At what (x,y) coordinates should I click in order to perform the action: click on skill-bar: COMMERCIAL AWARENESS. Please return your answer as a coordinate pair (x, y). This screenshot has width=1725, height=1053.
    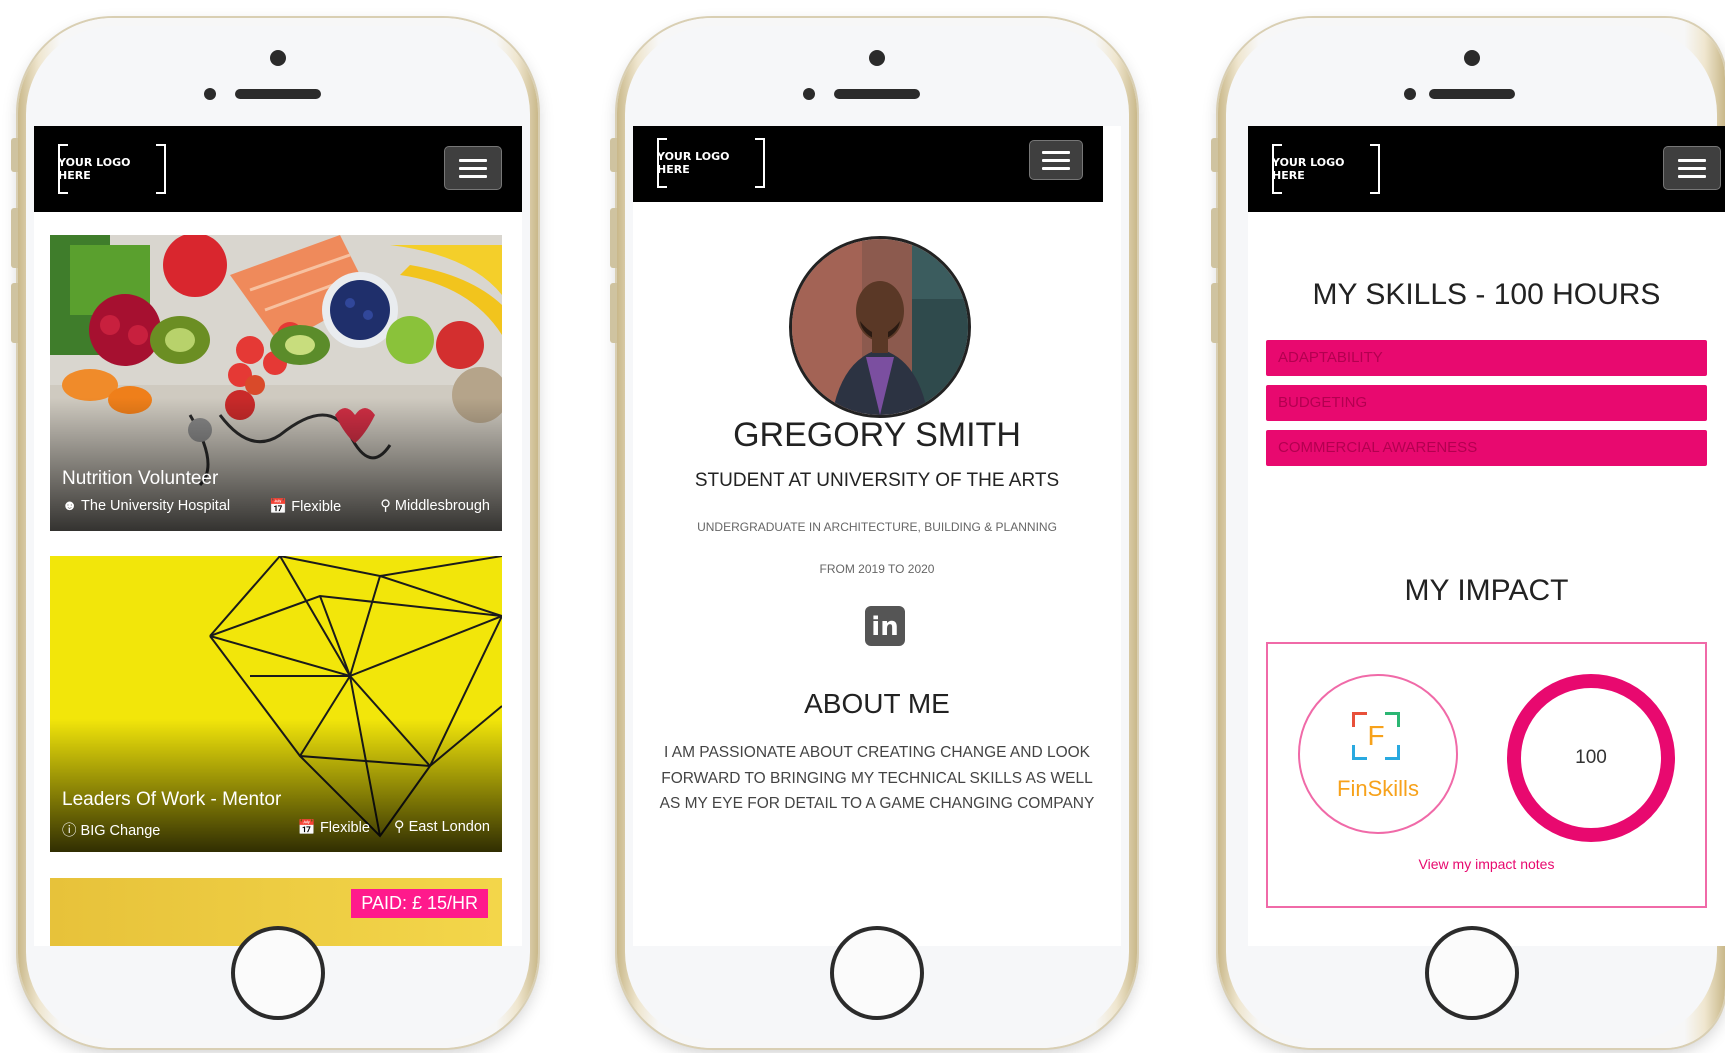
    Looking at the image, I should click on (1486, 448).